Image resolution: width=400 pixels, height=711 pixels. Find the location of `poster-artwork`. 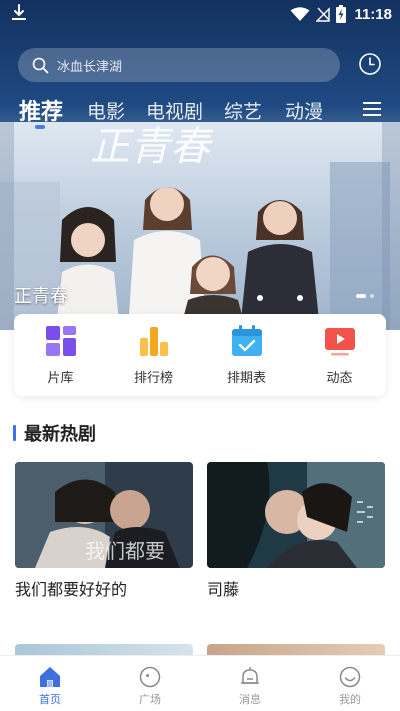

poster-artwork is located at coordinates (296, 515).